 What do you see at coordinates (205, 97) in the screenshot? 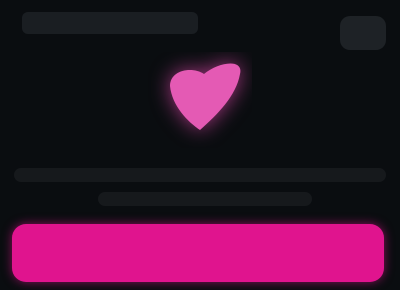
I see `heart-shape-icon` at bounding box center [205, 97].